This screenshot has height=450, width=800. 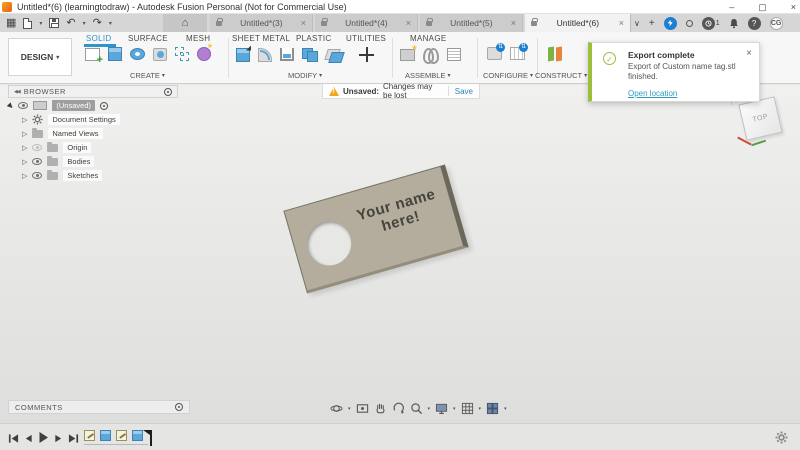 What do you see at coordinates (99, 38) in the screenshot?
I see `ribbon-tab-solid: SOLID` at bounding box center [99, 38].